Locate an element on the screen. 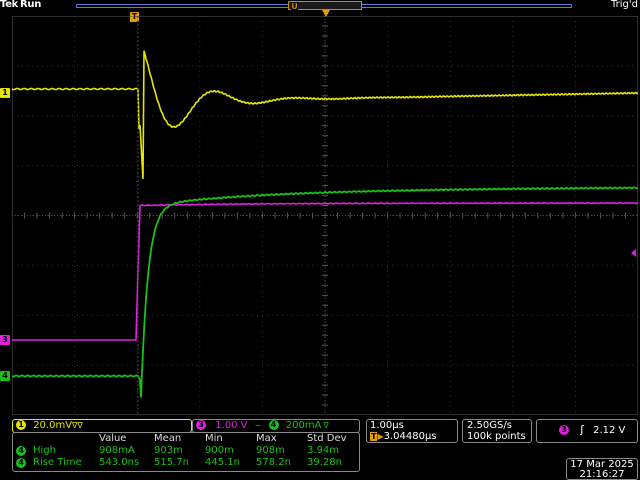 The width and height of the screenshot is (640, 480). header-std-dev: Std Dev is located at coordinates (327, 438).